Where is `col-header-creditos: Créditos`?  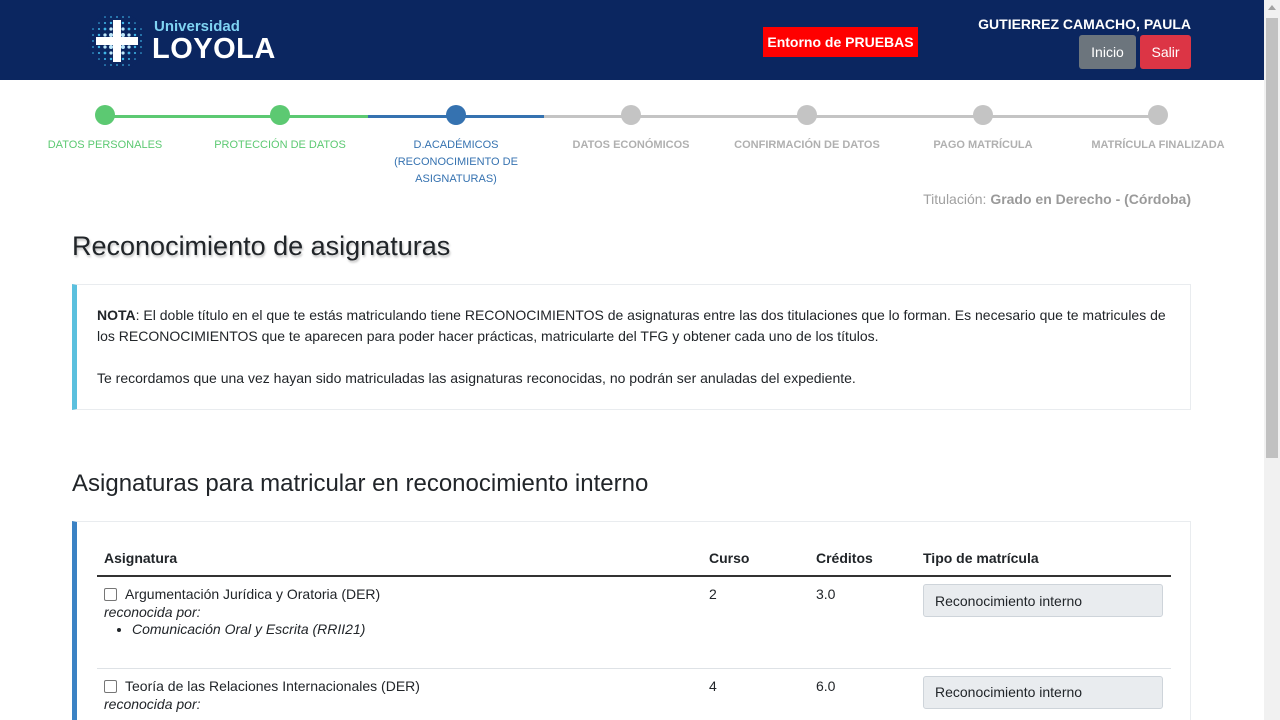
col-header-creditos: Créditos is located at coordinates (862, 559).